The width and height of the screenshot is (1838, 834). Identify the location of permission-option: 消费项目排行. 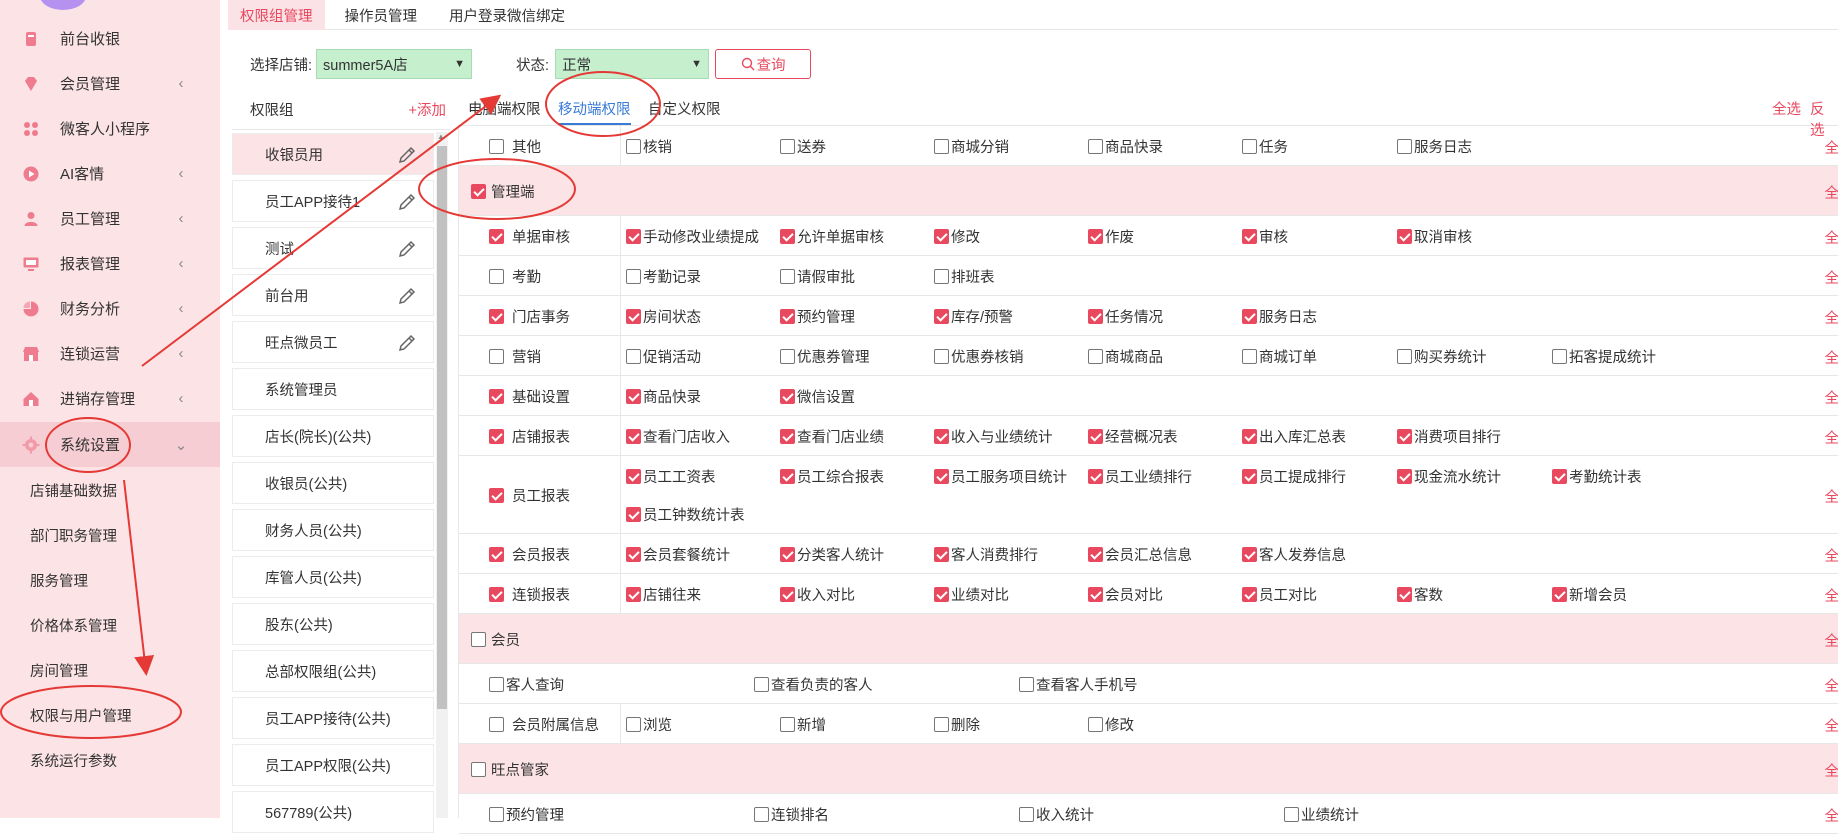
(1449, 436).